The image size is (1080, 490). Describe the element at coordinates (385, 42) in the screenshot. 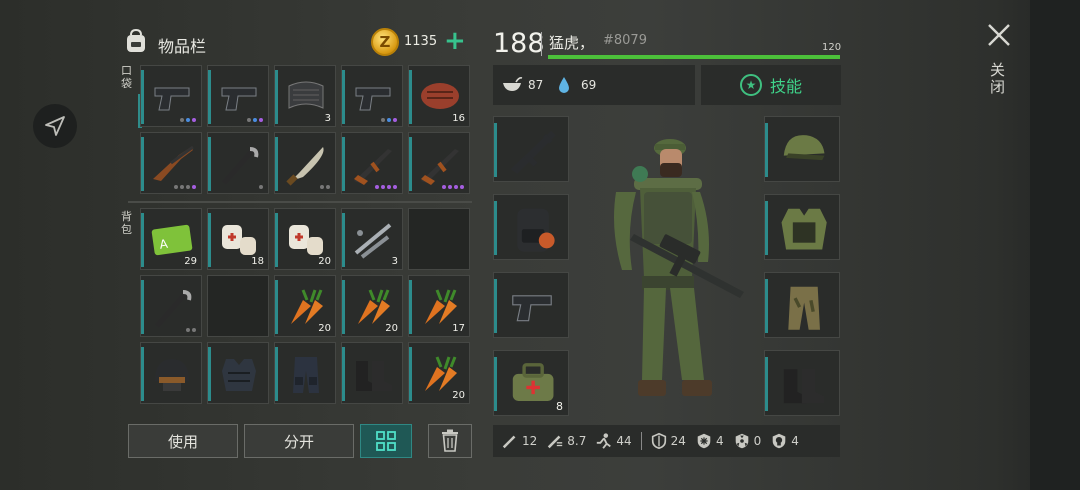

I see `coin-icon: Z` at that location.